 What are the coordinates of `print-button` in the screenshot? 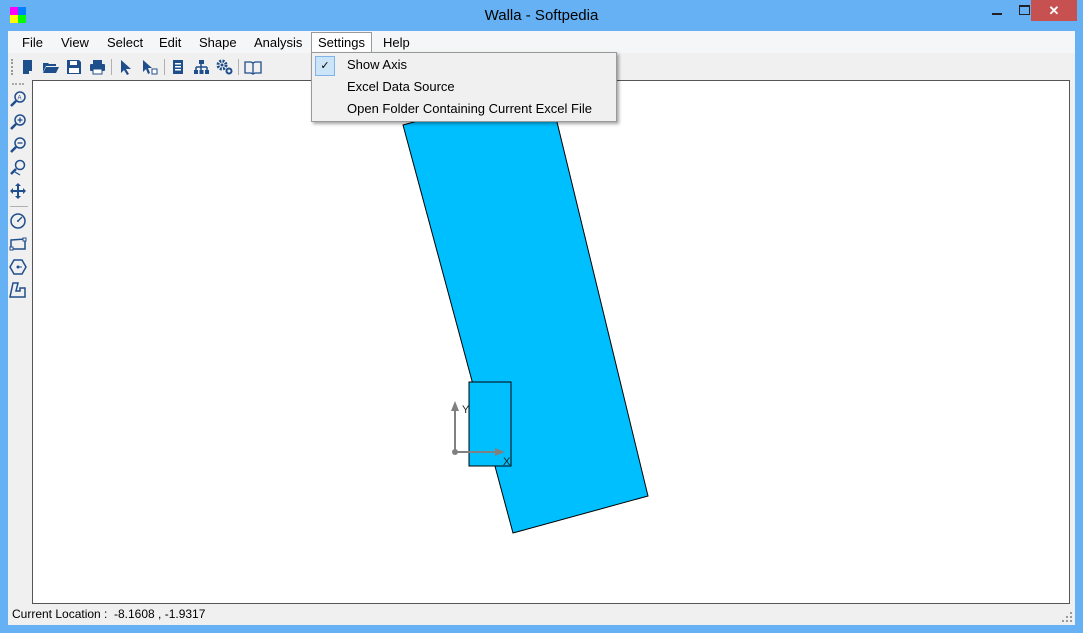 It's located at (97, 67).